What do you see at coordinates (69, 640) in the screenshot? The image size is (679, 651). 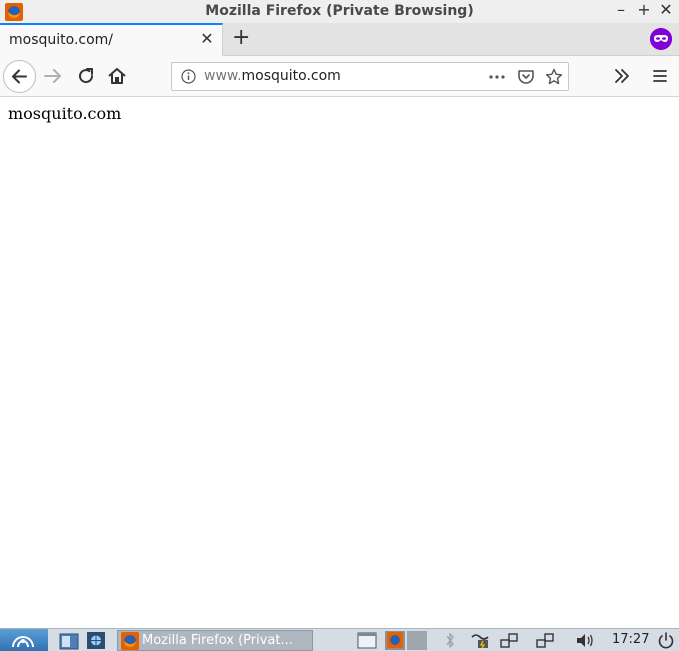 I see `file-manager-icon` at bounding box center [69, 640].